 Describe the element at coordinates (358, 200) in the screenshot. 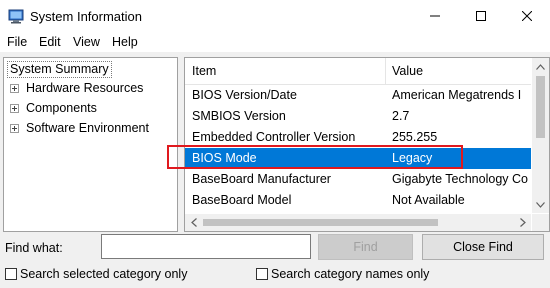

I see `table-row: BaseBoard Model Not Available` at that location.